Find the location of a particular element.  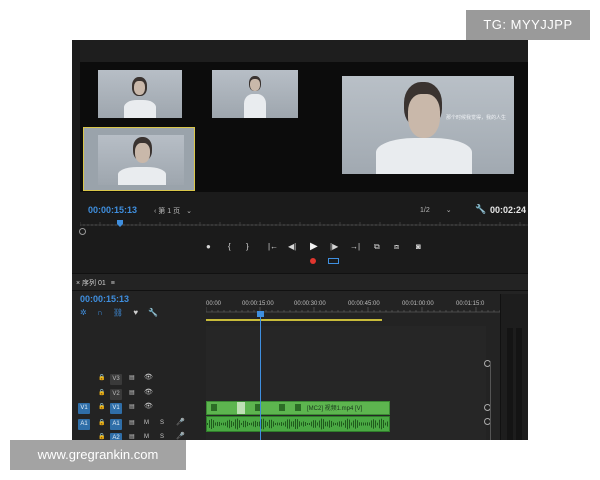

mark-in-button: { is located at coordinates (229, 246).